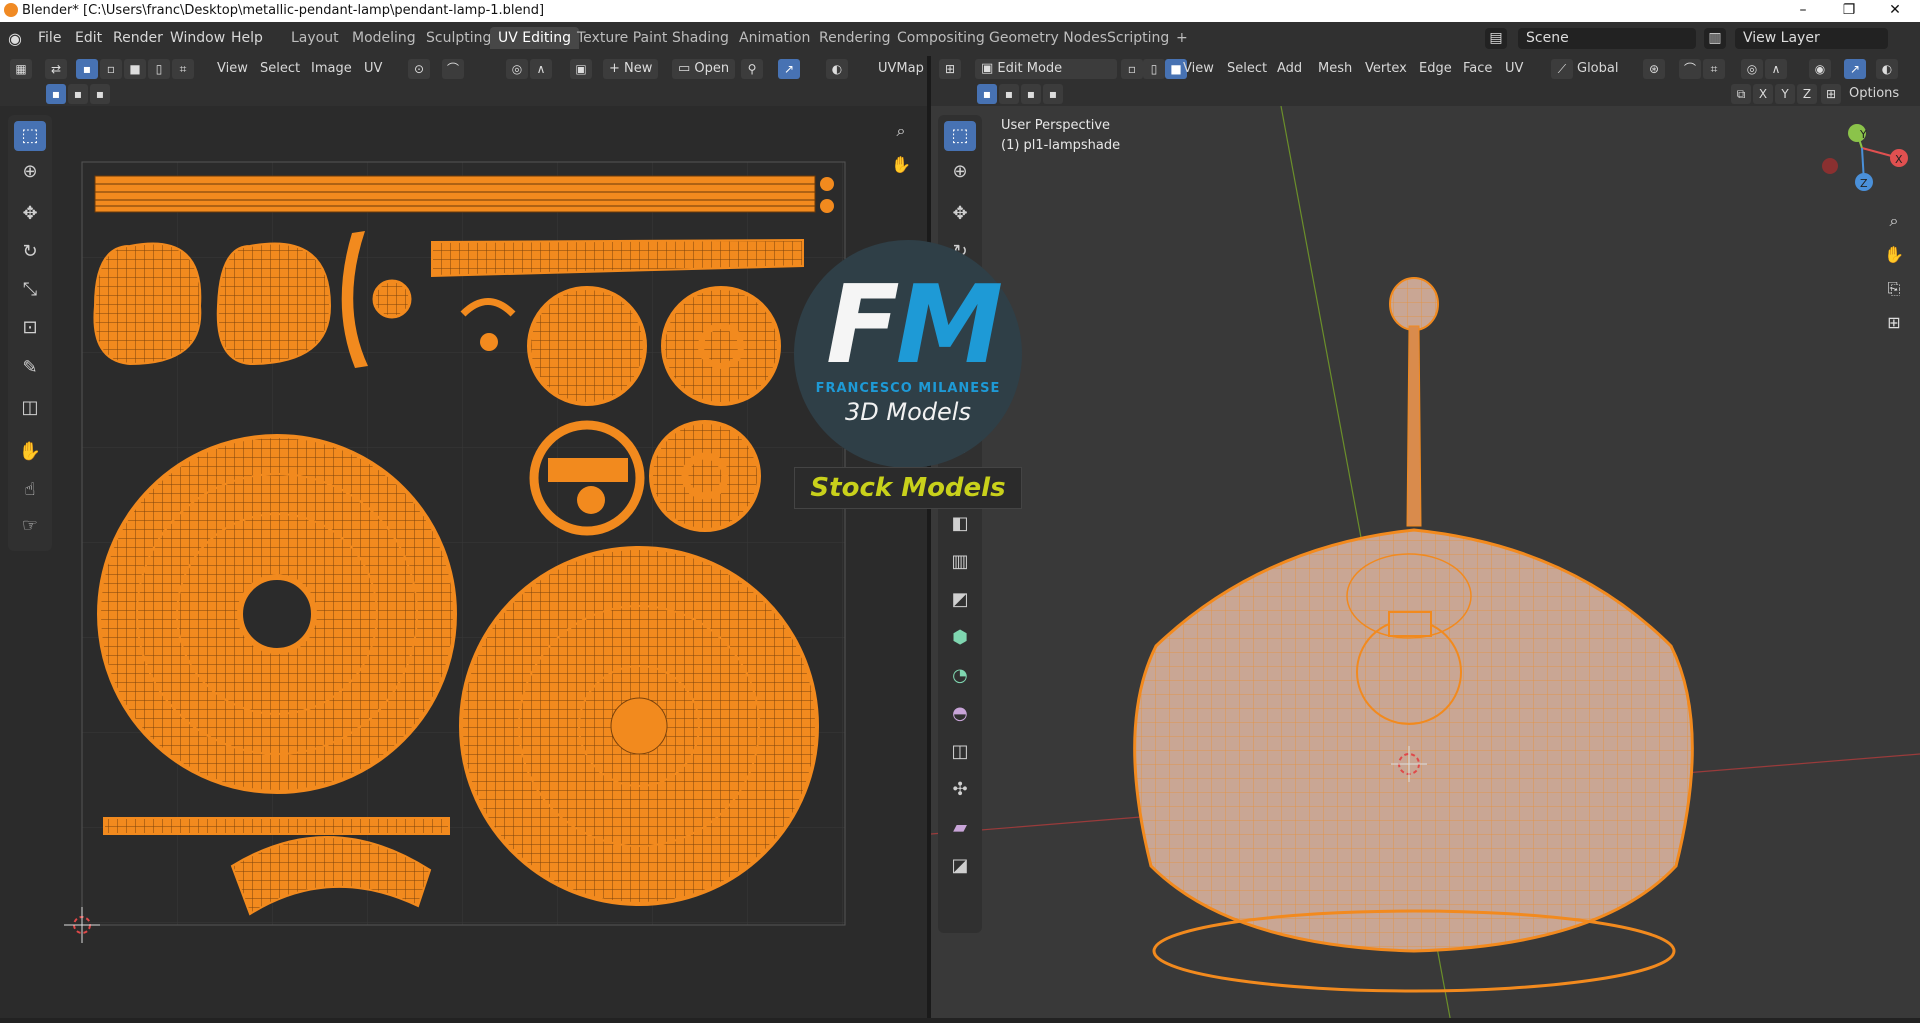 The height and width of the screenshot is (1023, 1920). I want to click on falloff-icon: ∧, so click(541, 69).